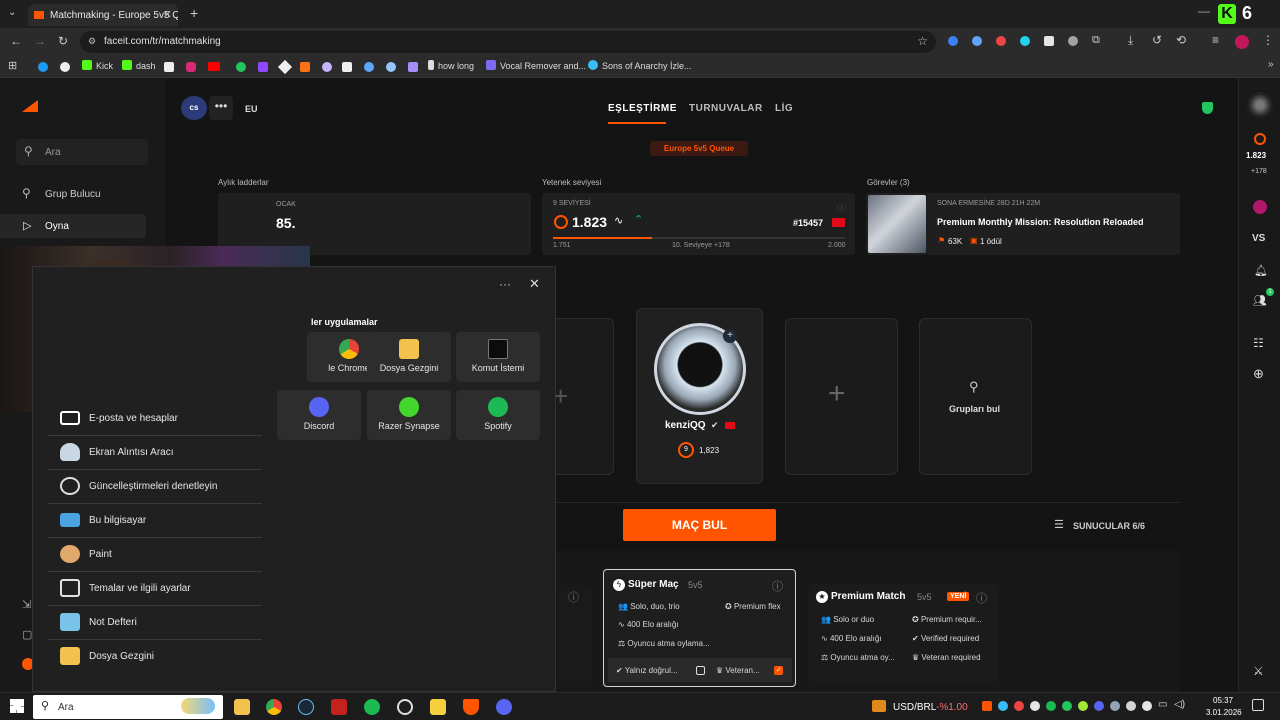 Image resolution: width=1280 pixels, height=720 pixels. I want to click on app-icon-white, so click(405, 707).